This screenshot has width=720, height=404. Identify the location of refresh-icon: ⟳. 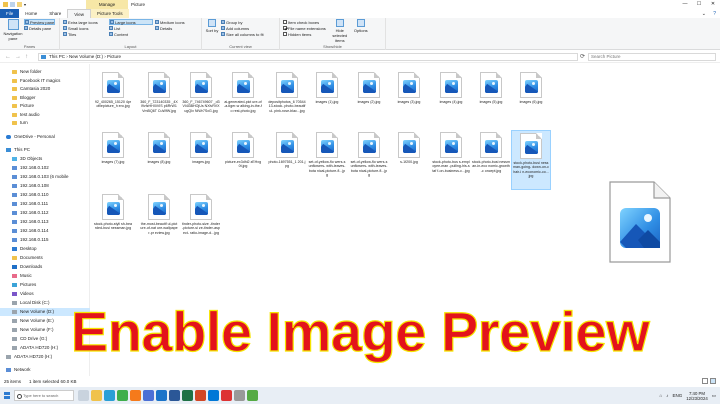
(582, 56).